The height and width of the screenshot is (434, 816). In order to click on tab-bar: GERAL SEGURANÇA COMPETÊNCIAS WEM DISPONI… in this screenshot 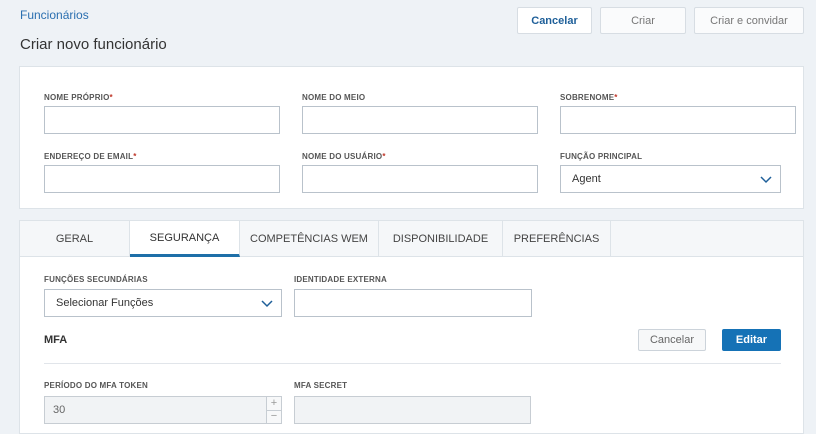, I will do `click(411, 239)`.